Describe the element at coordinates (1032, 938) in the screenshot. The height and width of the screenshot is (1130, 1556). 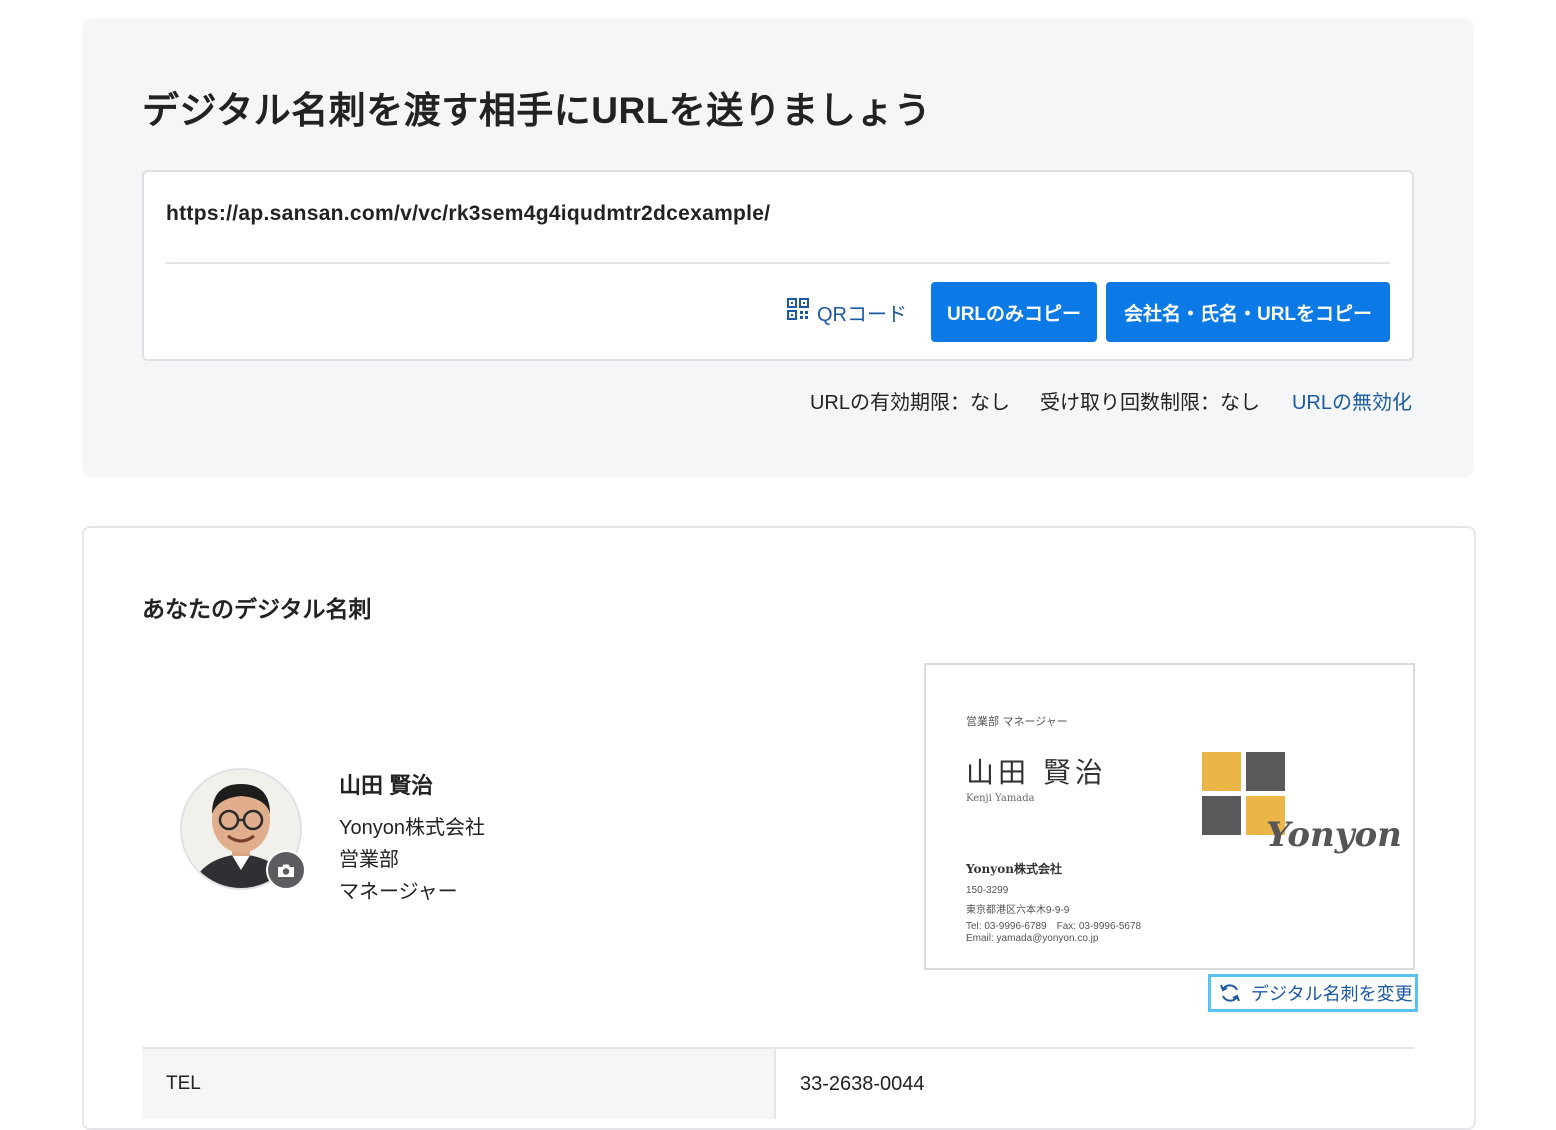
I see `card-email: Email: yamada@yonyon.co.jp` at that location.